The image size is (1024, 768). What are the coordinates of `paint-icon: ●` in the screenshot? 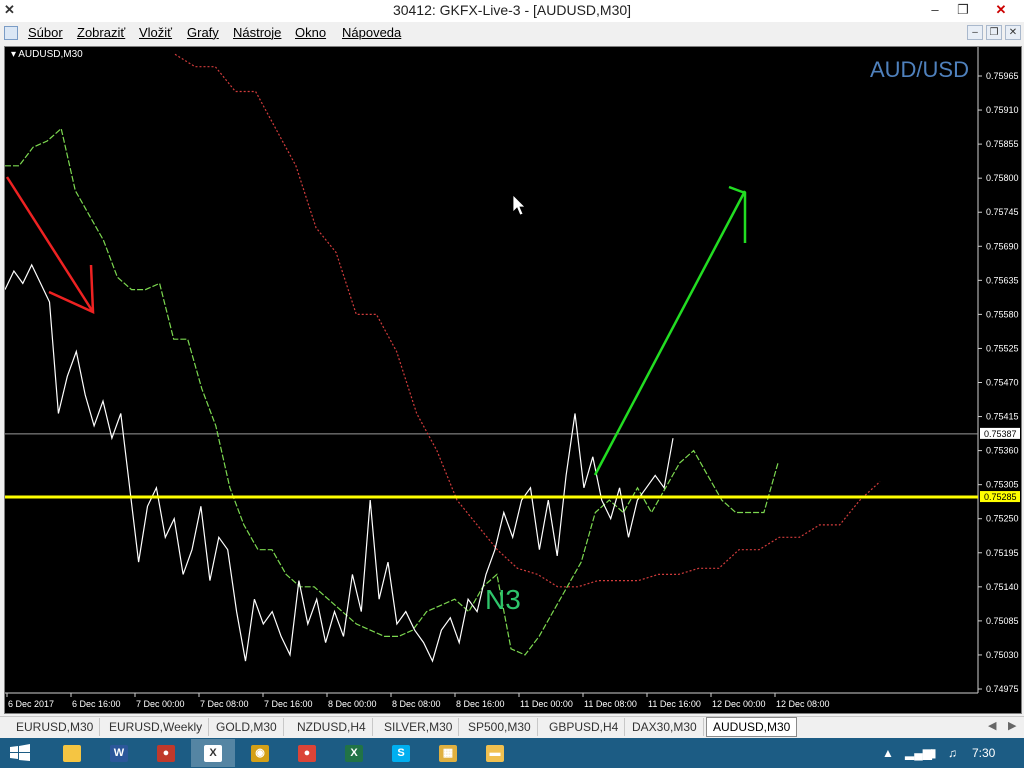 It's located at (166, 753).